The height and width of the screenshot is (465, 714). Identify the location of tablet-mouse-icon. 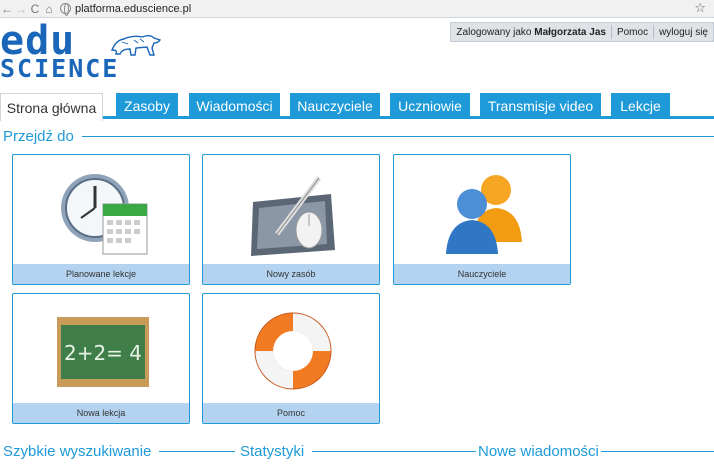
(293, 216).